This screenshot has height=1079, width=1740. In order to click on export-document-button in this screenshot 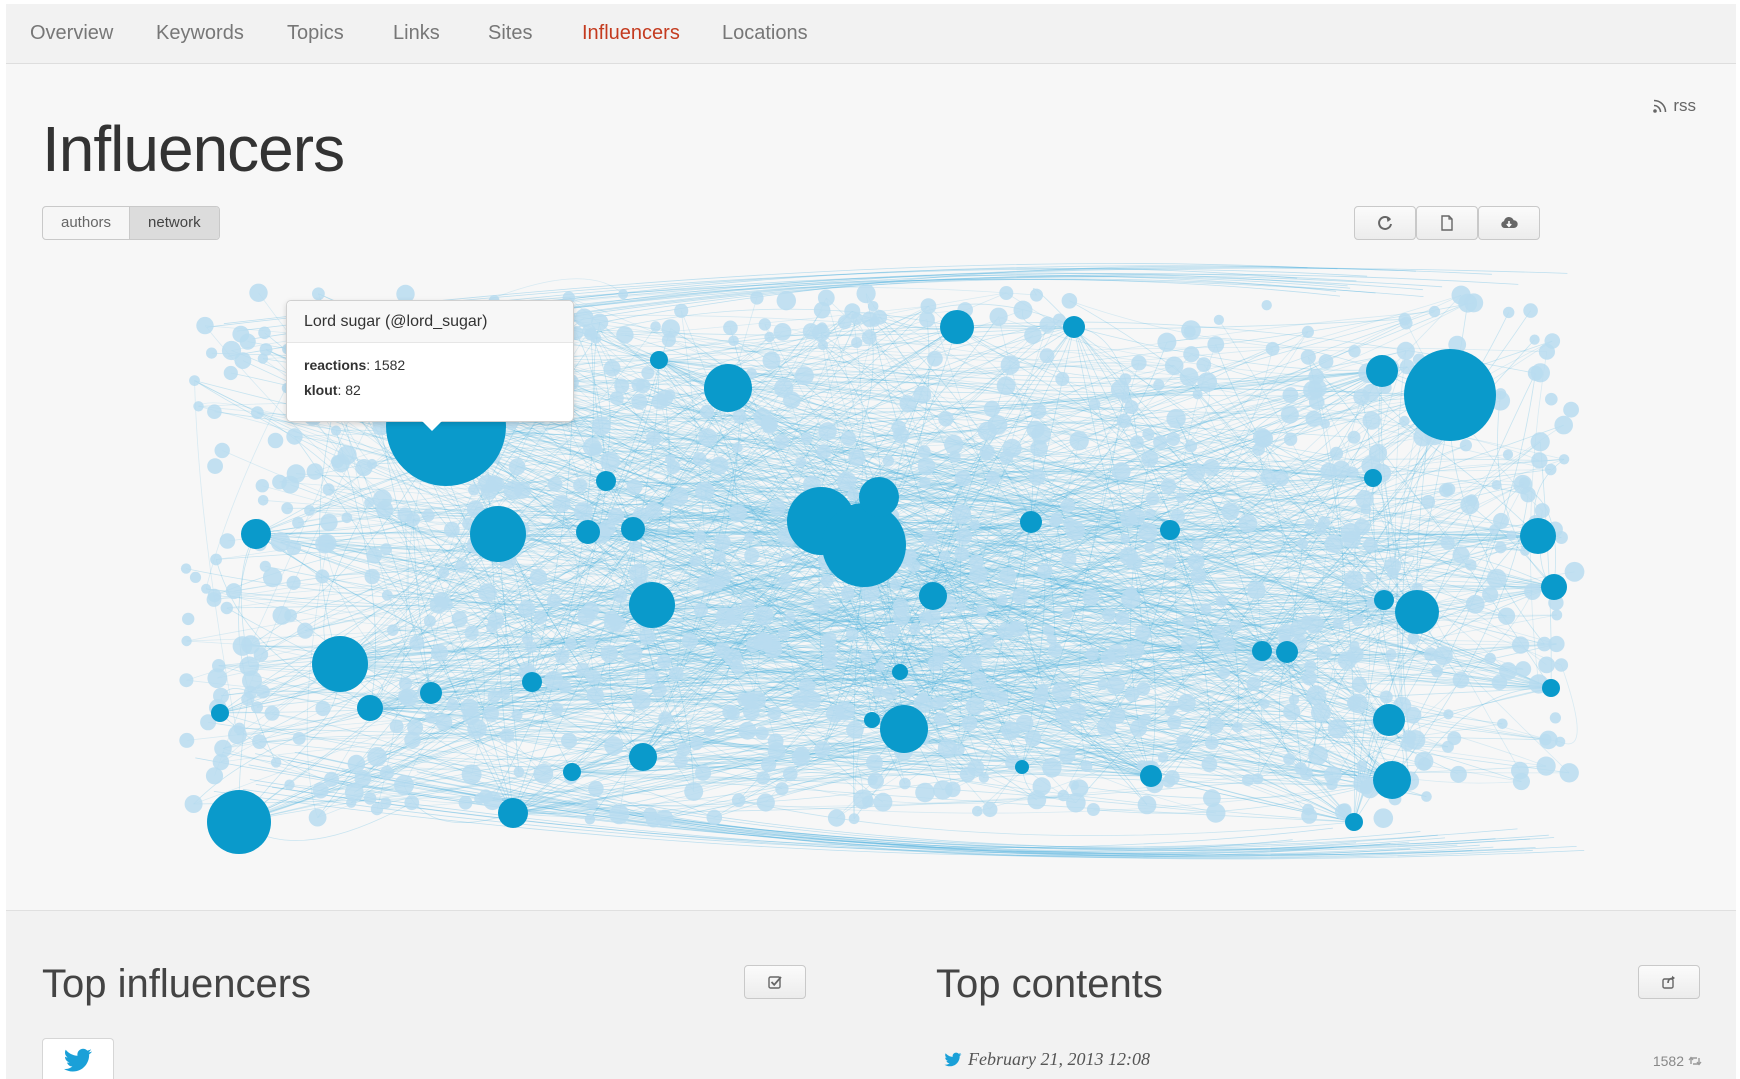, I will do `click(1447, 223)`.